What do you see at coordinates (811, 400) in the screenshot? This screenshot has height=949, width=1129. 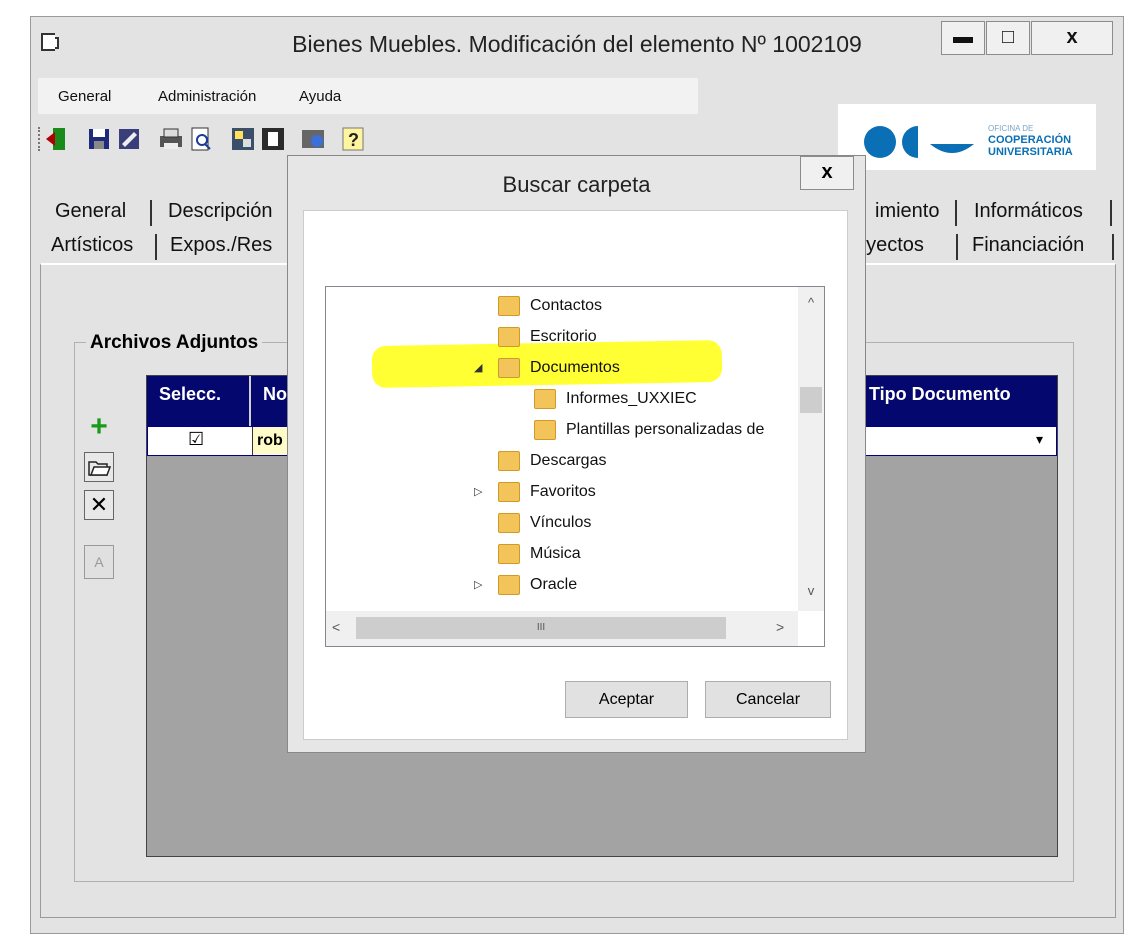 I see `vertical-scroll-thumb` at bounding box center [811, 400].